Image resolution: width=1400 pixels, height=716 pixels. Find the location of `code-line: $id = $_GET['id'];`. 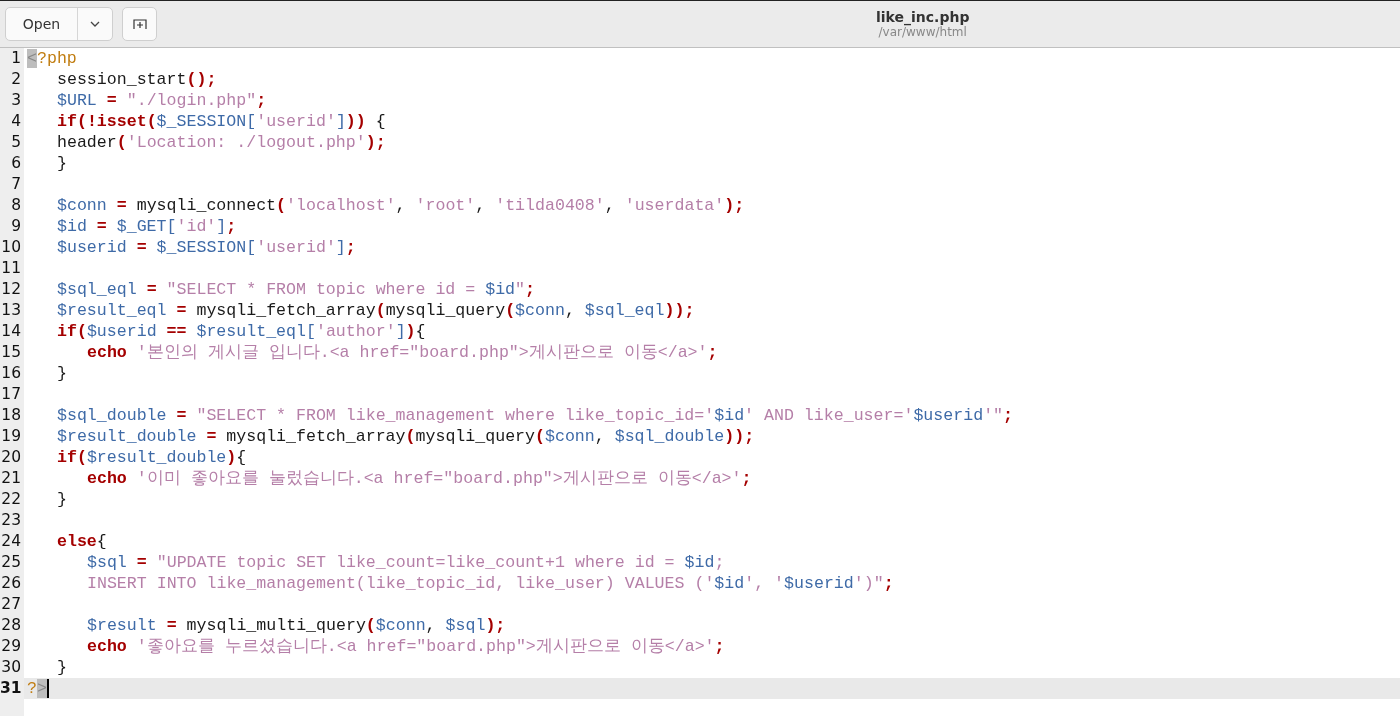

code-line: $id = $_GET['id']; is located at coordinates (146, 226).